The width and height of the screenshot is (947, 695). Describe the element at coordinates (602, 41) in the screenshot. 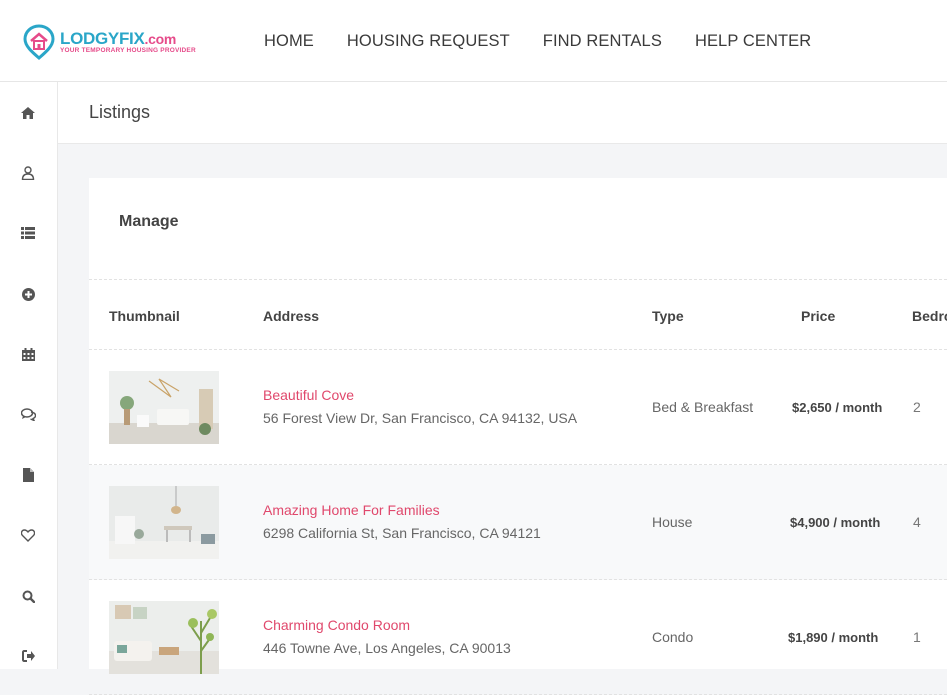

I see `nav-find-rentals: FIND RENTALS` at that location.